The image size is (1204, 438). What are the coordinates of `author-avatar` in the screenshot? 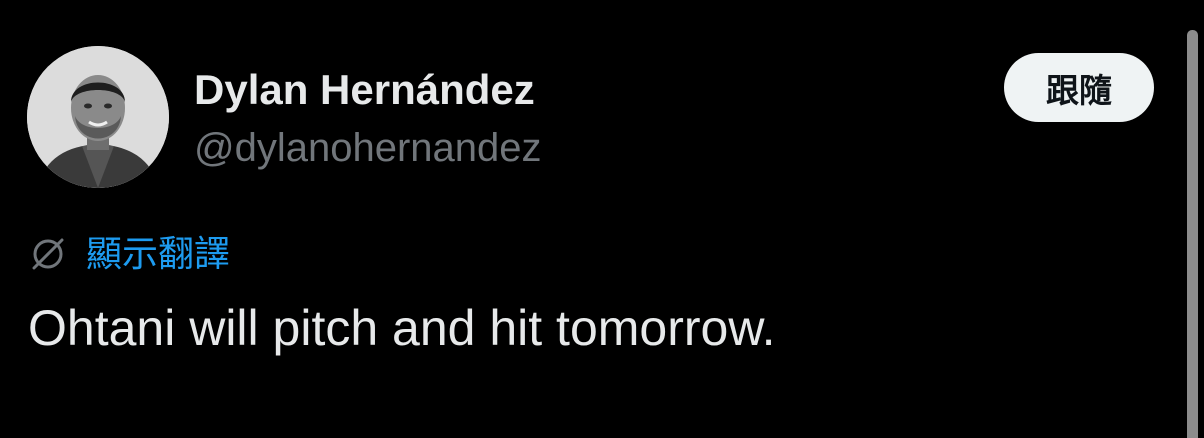 It's located at (98, 117).